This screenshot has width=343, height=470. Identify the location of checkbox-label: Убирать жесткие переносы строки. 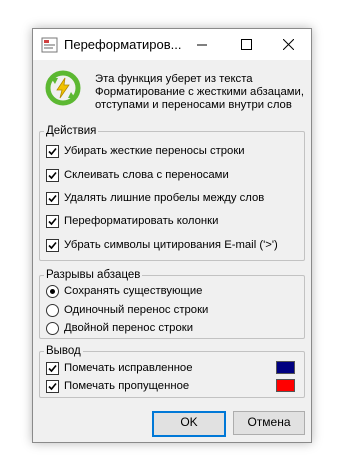
(154, 151).